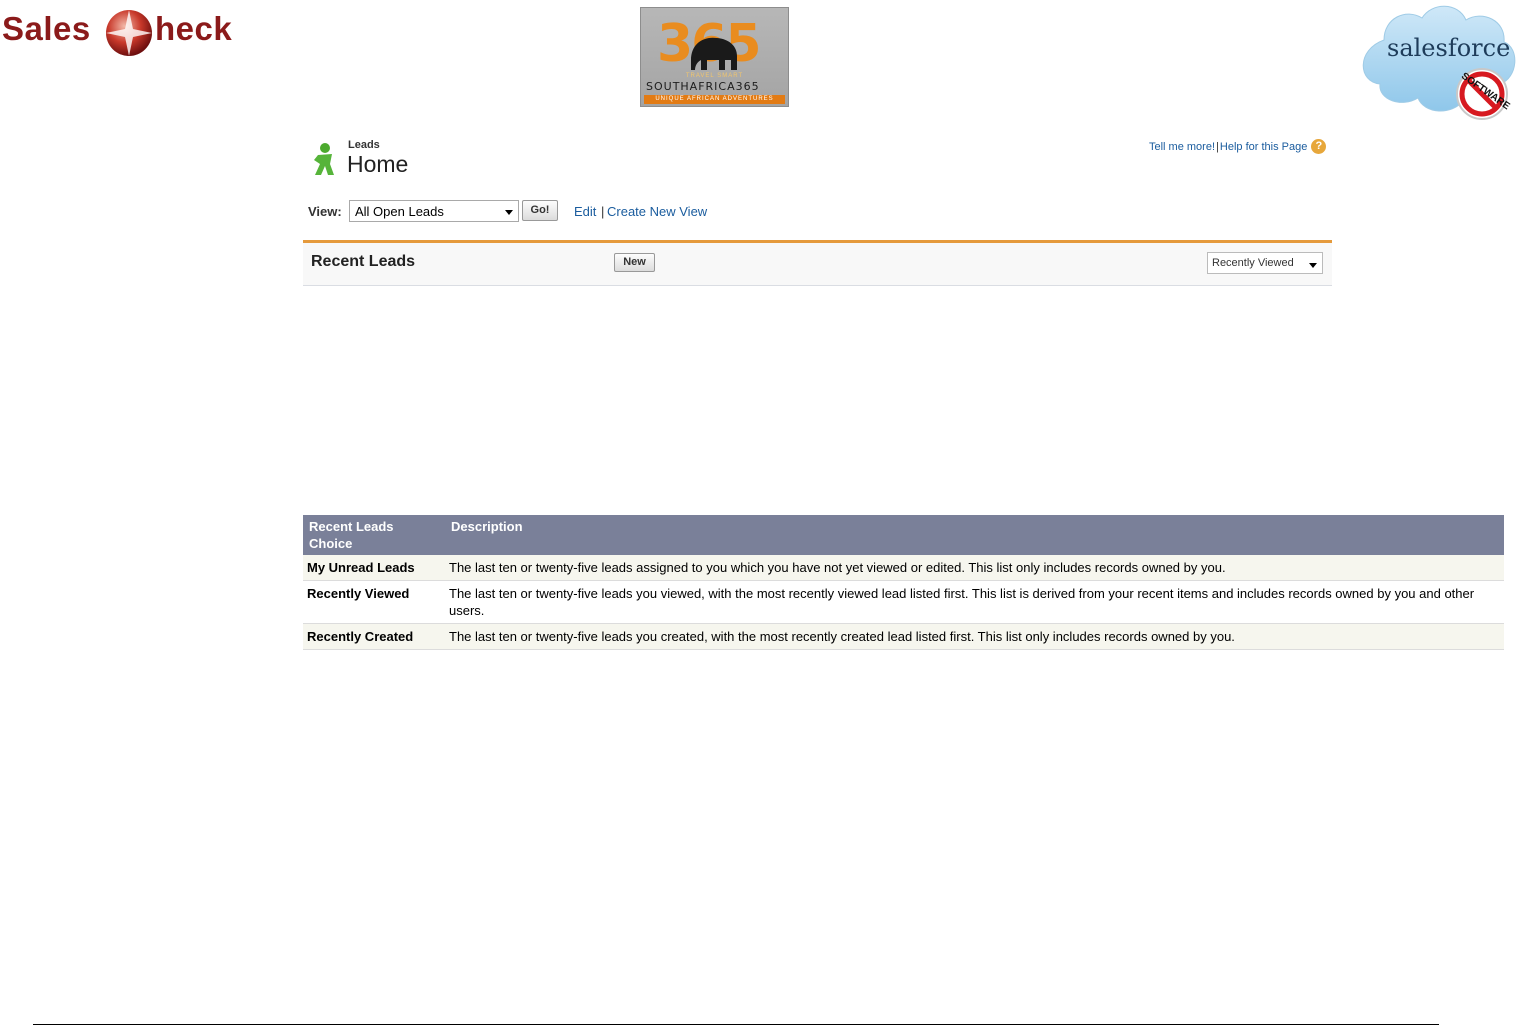 The width and height of the screenshot is (1518, 1027). Describe the element at coordinates (324, 159) in the screenshot. I see `leads-person-icon` at that location.